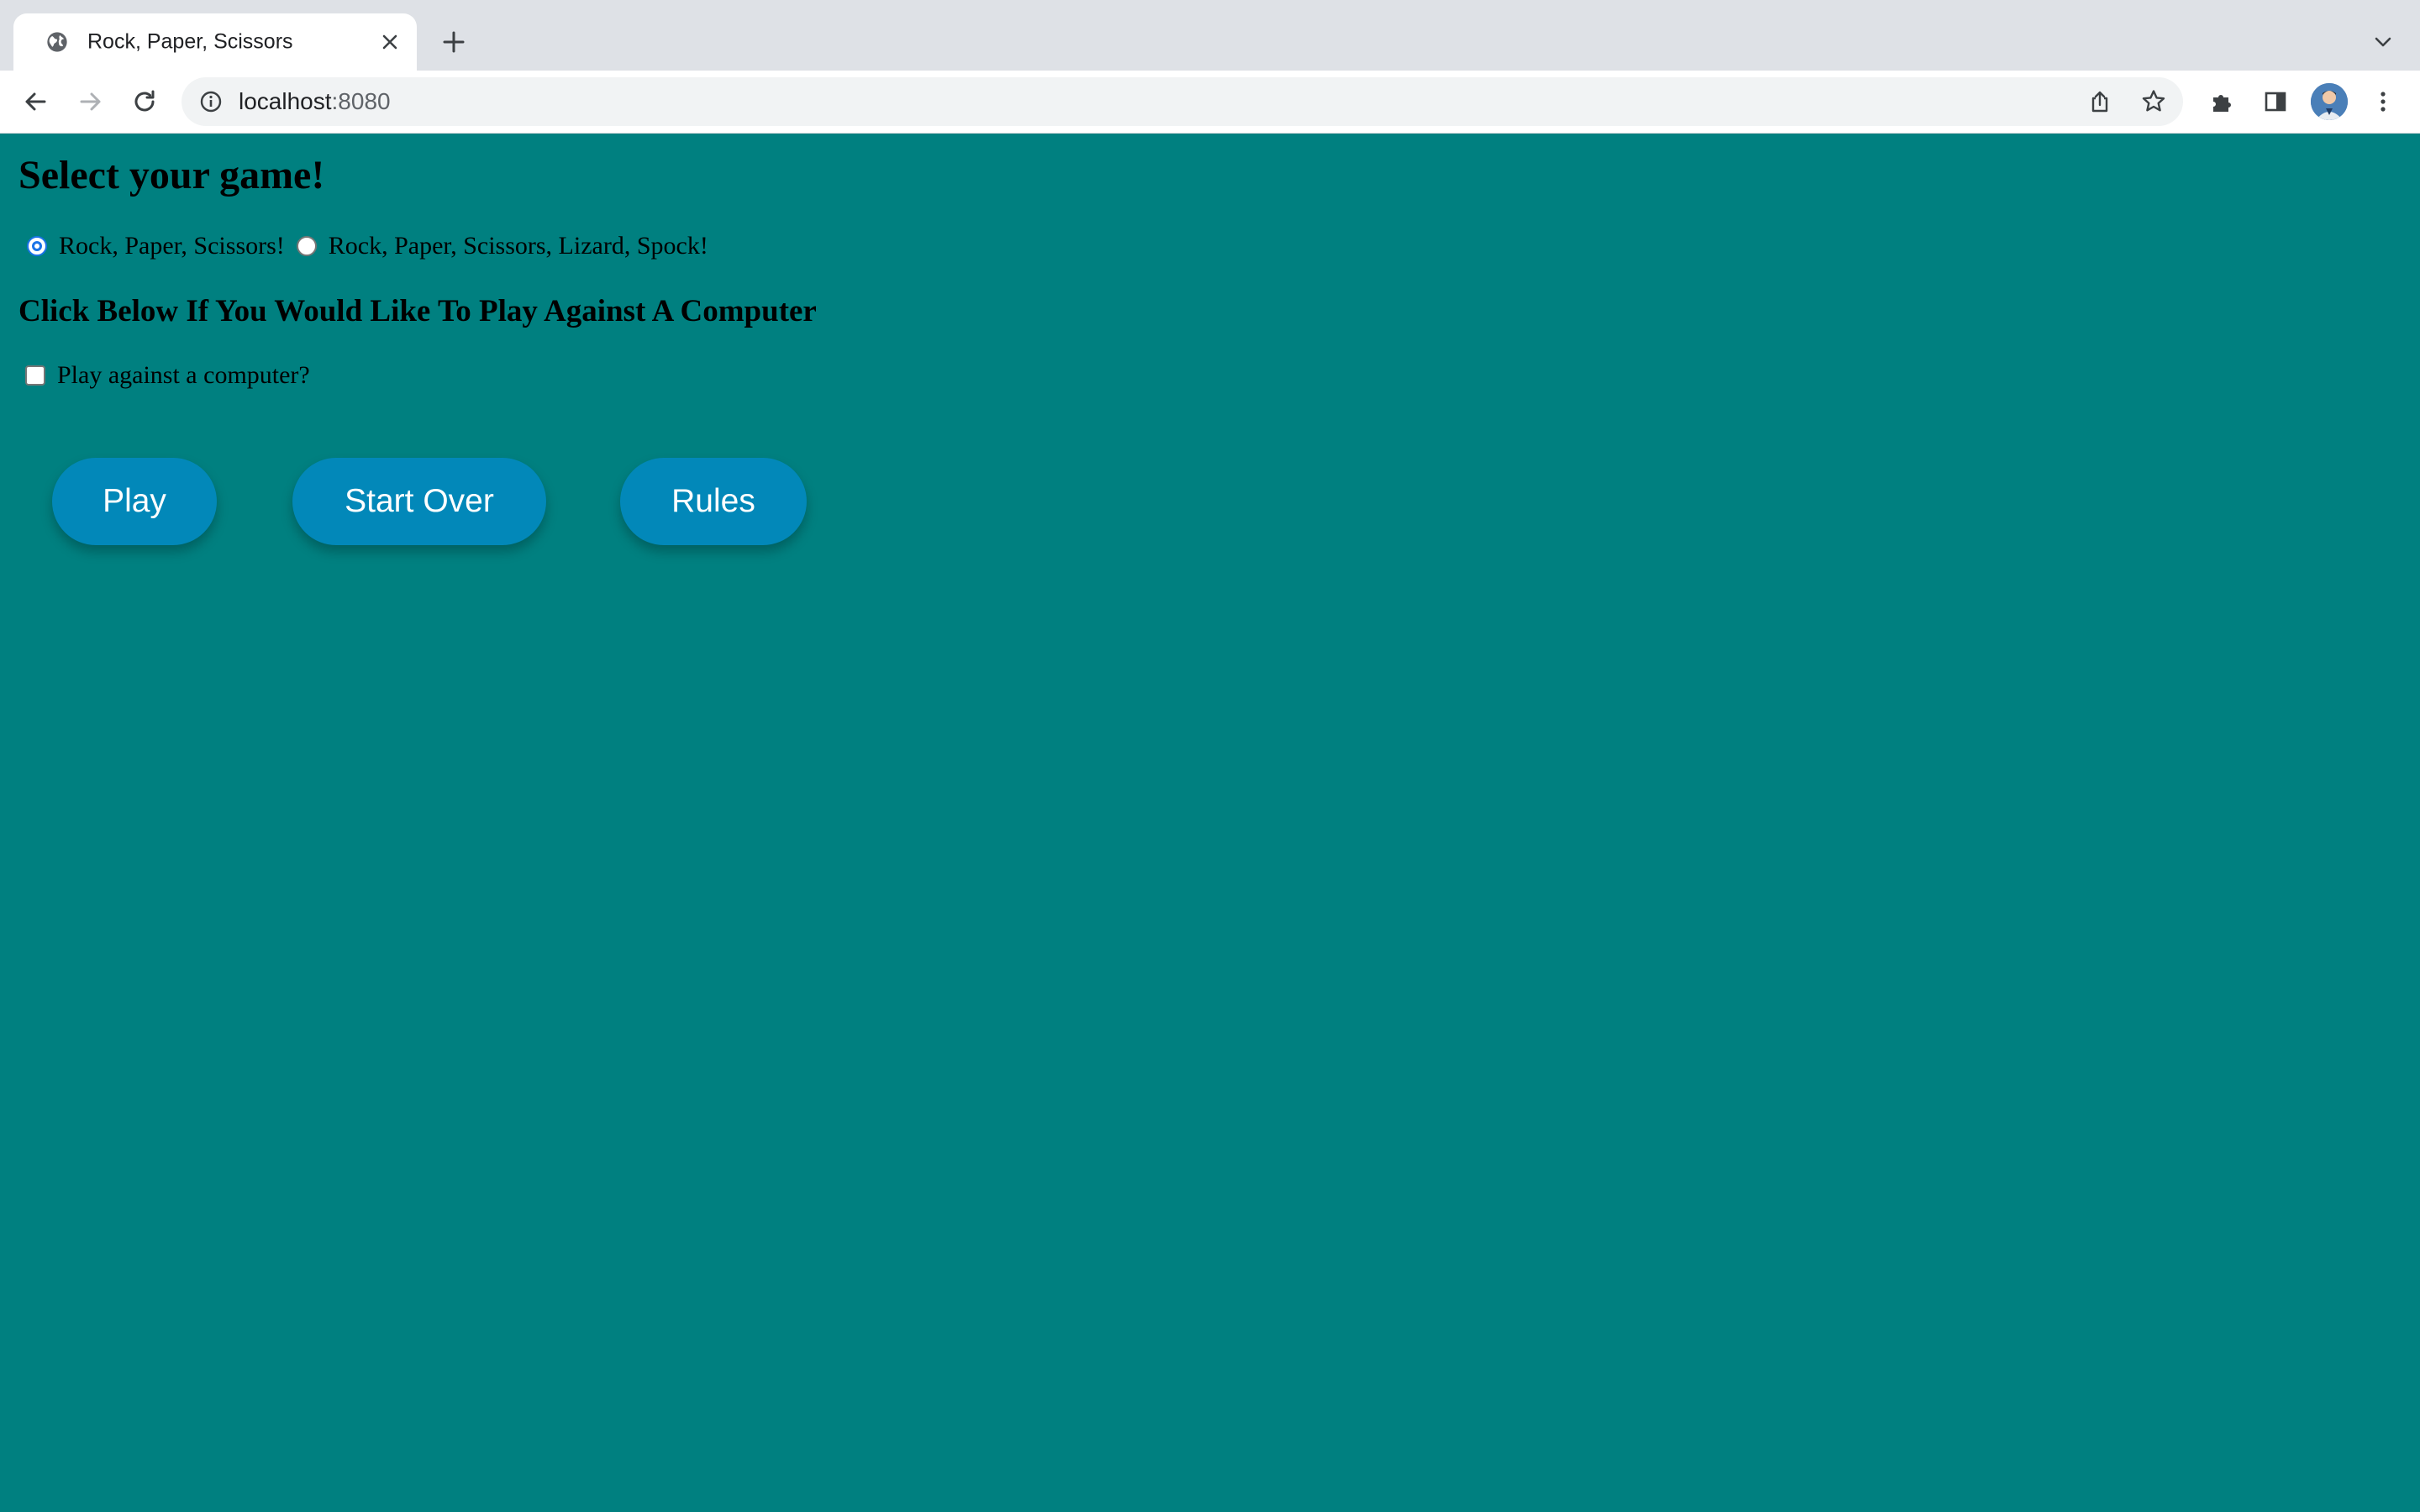  What do you see at coordinates (518, 246) in the screenshot?
I see `radio-rpsls-label: Rock, Paper, Scissors, Lizard, Spock!` at bounding box center [518, 246].